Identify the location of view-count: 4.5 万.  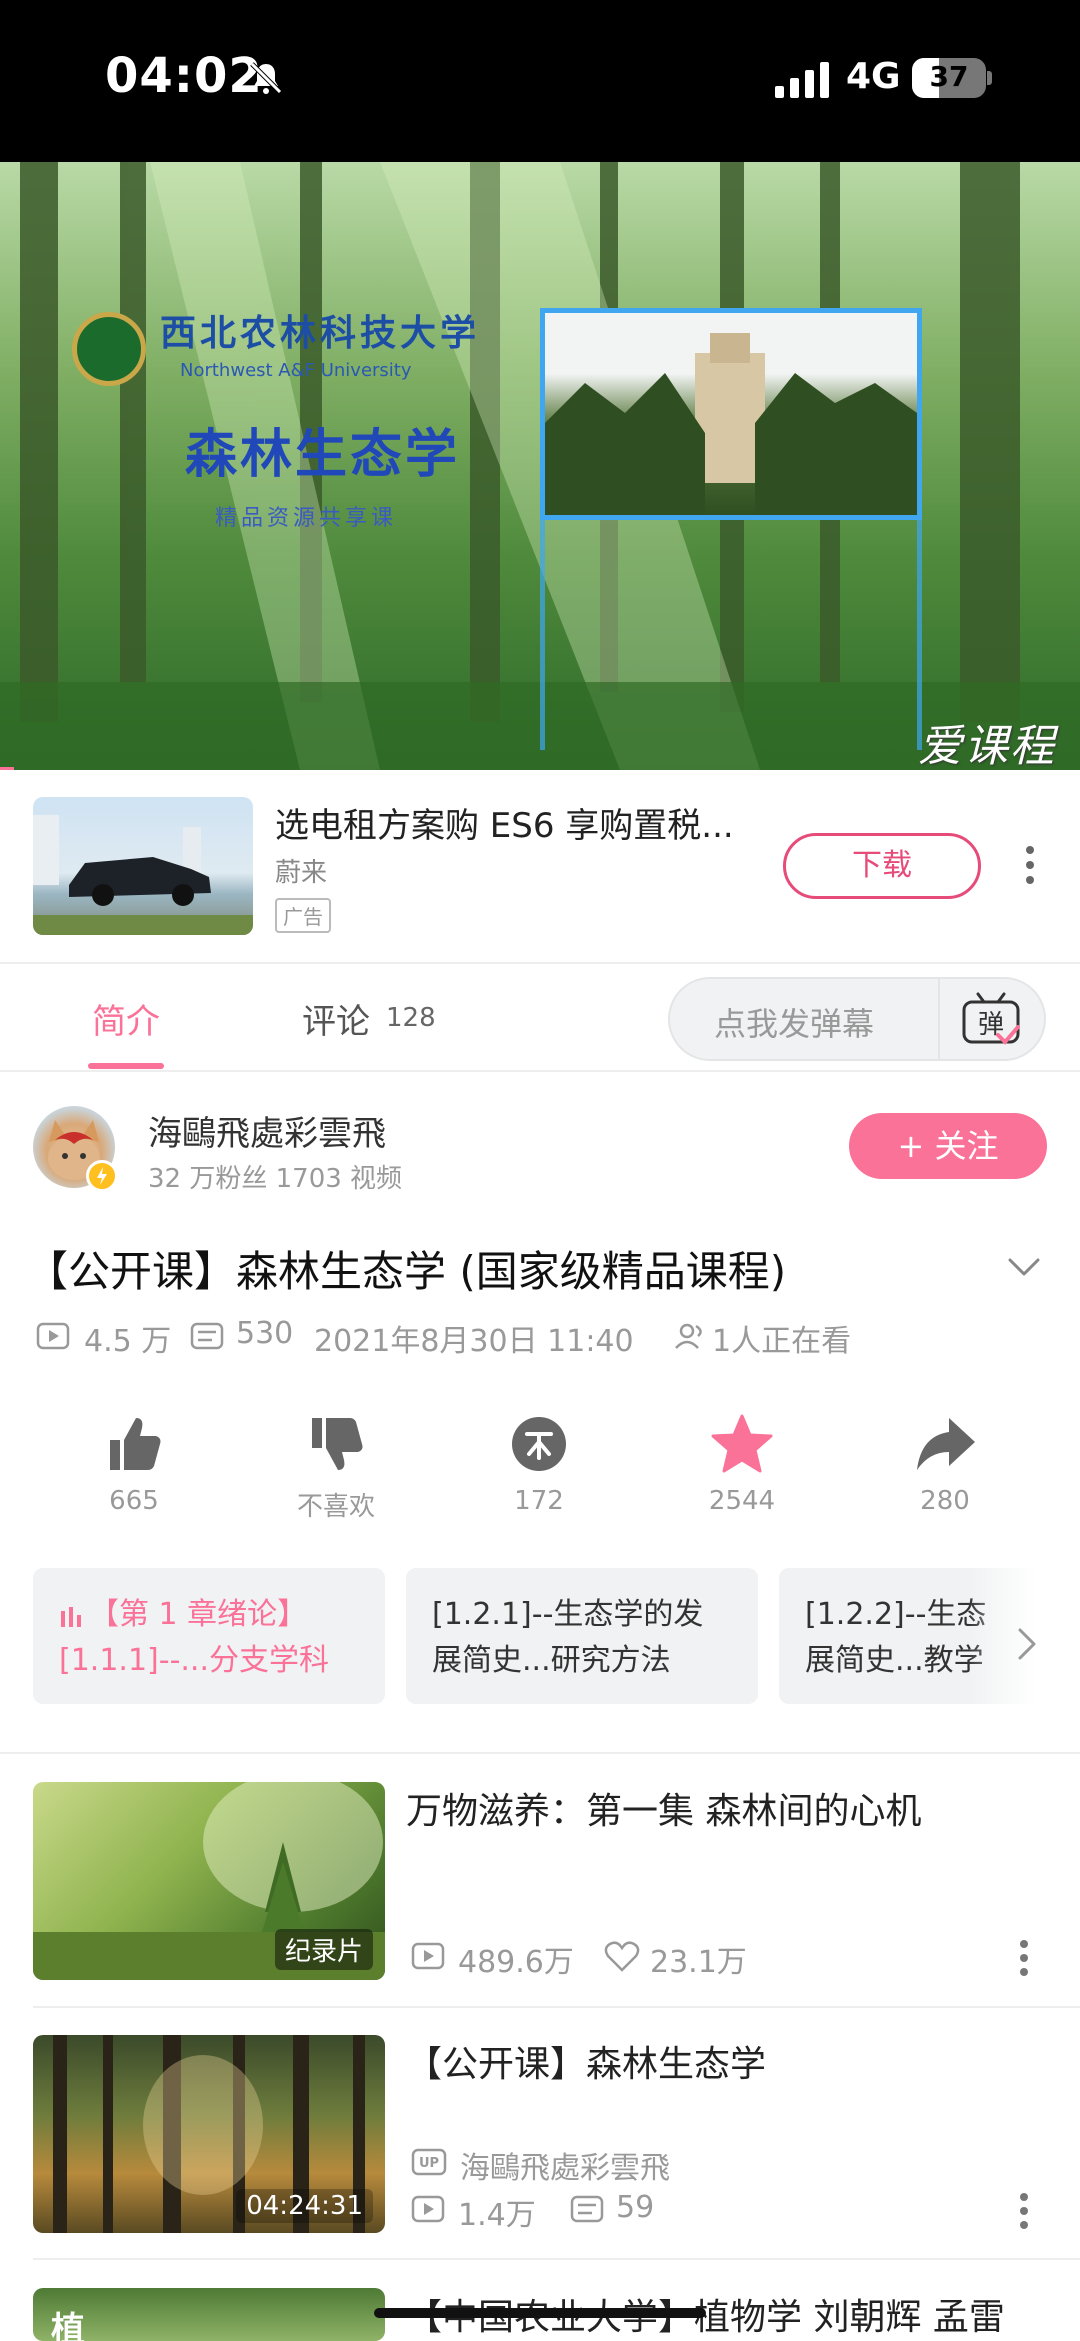
(128, 1341).